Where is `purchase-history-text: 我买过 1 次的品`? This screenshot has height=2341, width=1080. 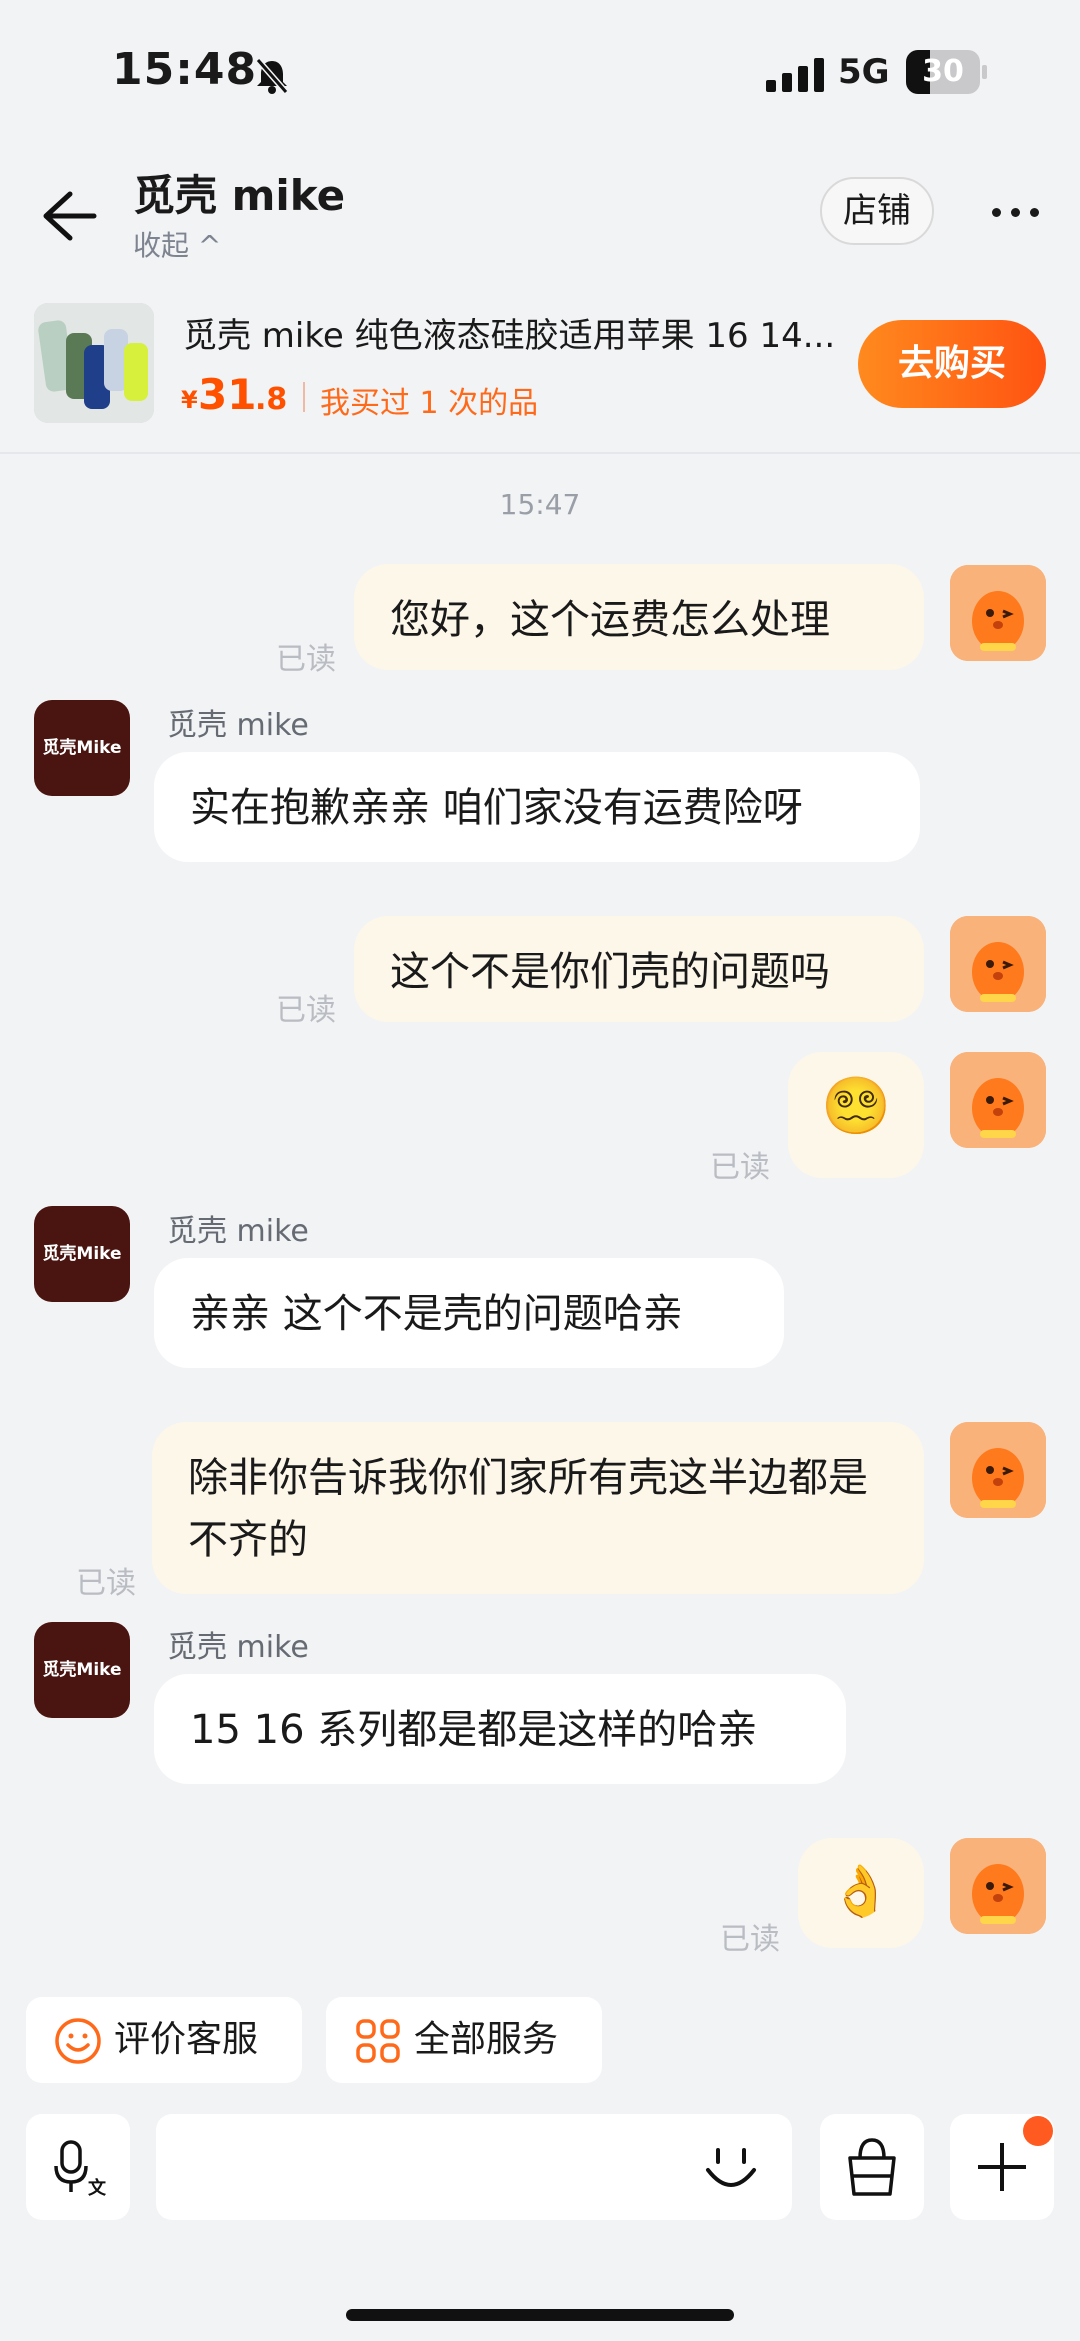
purchase-history-text: 我买过 1 次的品 is located at coordinates (429, 403).